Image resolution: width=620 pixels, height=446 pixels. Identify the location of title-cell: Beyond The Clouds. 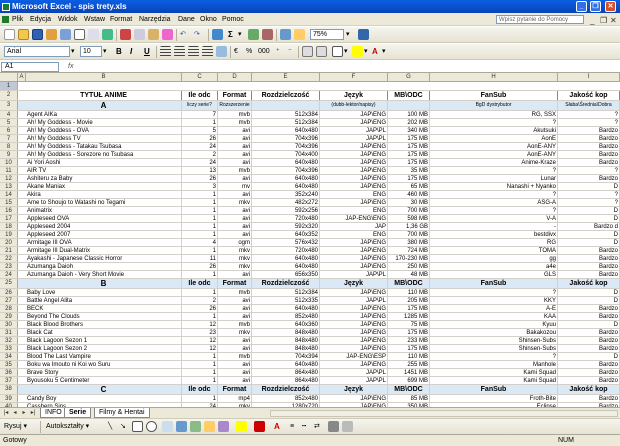
(104, 316).